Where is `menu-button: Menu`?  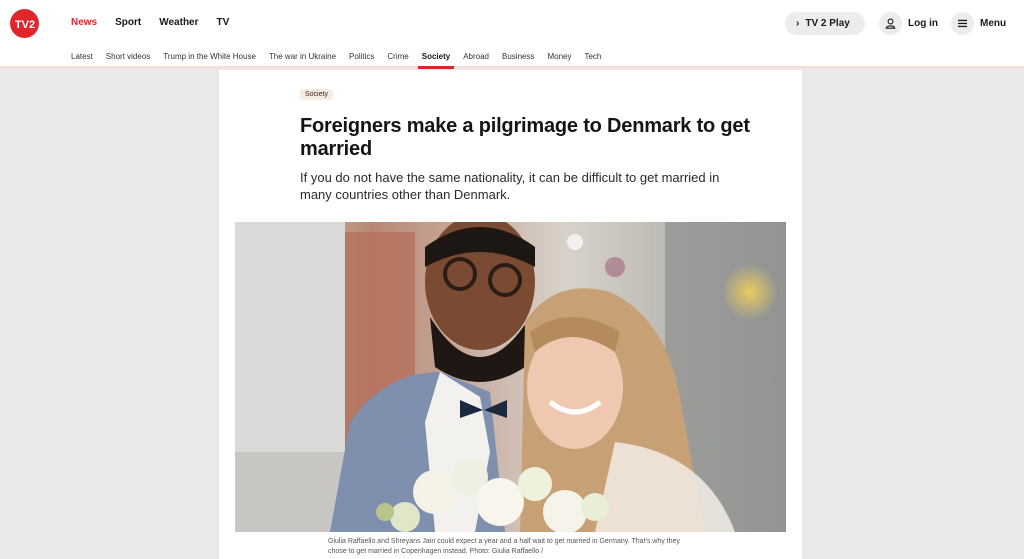 menu-button: Menu is located at coordinates (978, 23).